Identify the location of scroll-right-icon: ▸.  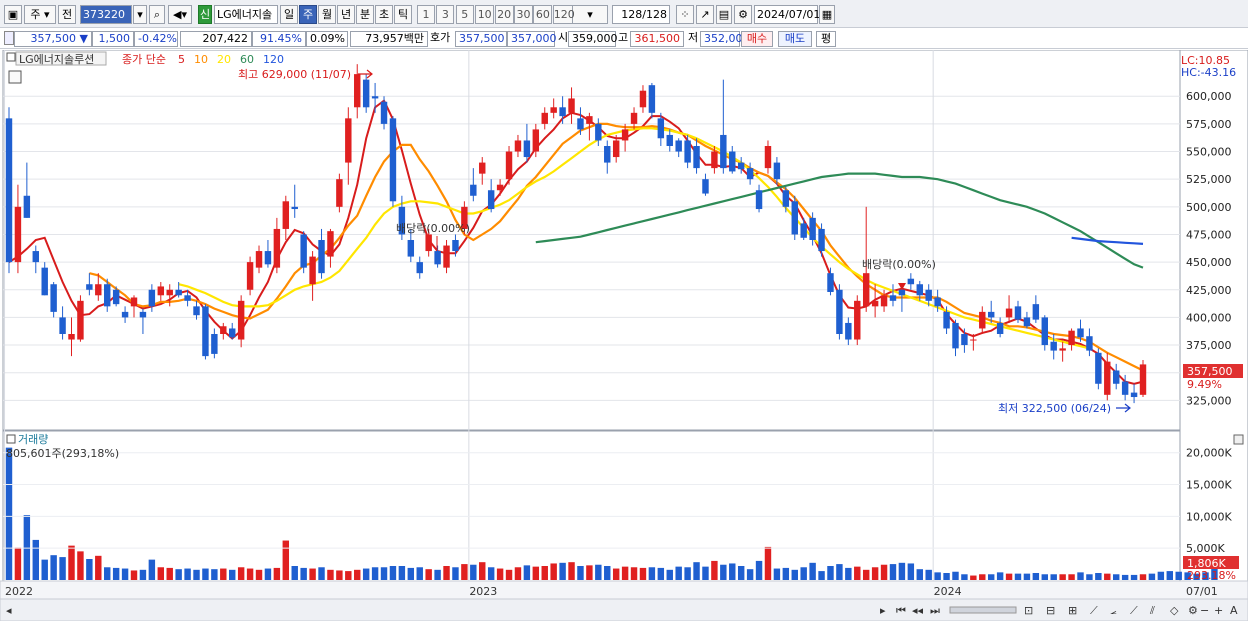
(883, 610).